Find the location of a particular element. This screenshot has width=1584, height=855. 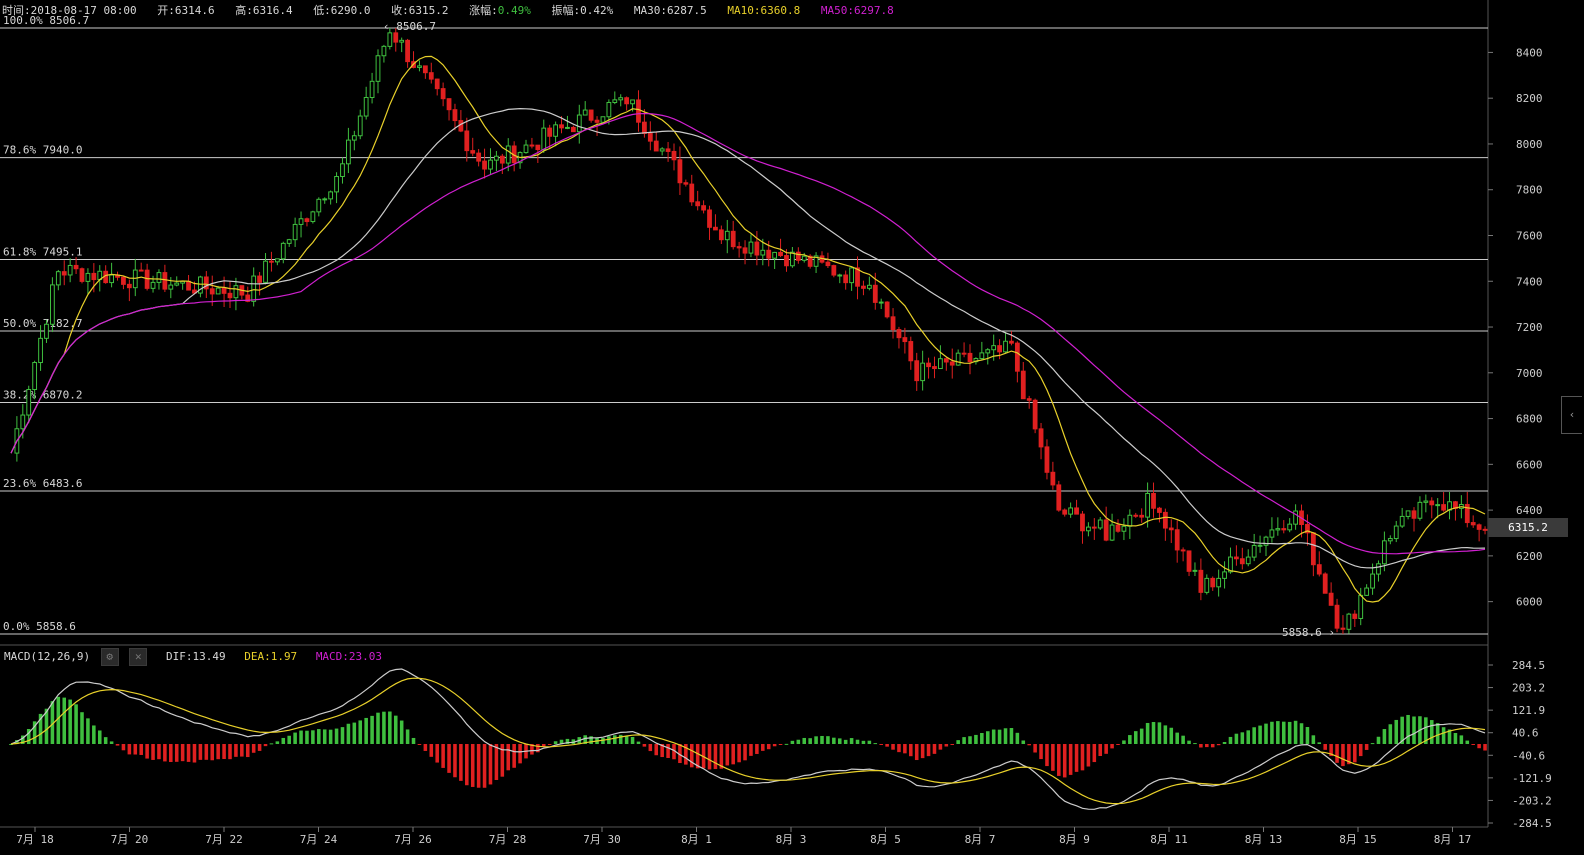

date-tick-label: 8月 7 is located at coordinates (980, 839).